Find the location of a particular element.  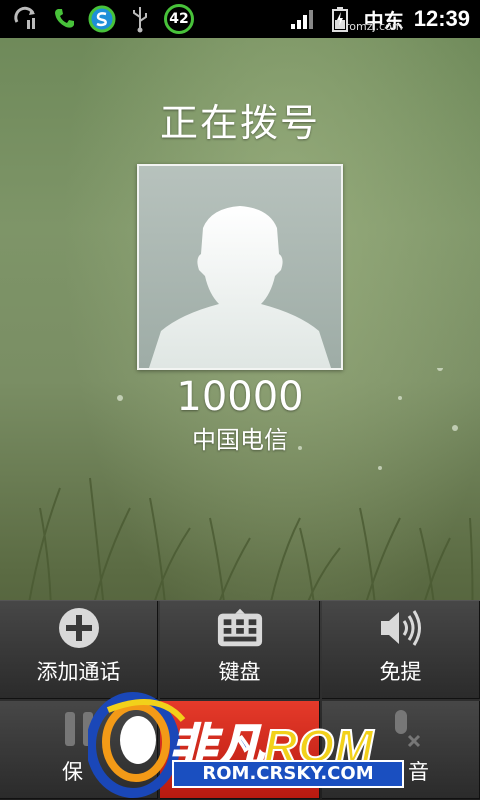

keypad-button: 键盘 is located at coordinates (240, 650).